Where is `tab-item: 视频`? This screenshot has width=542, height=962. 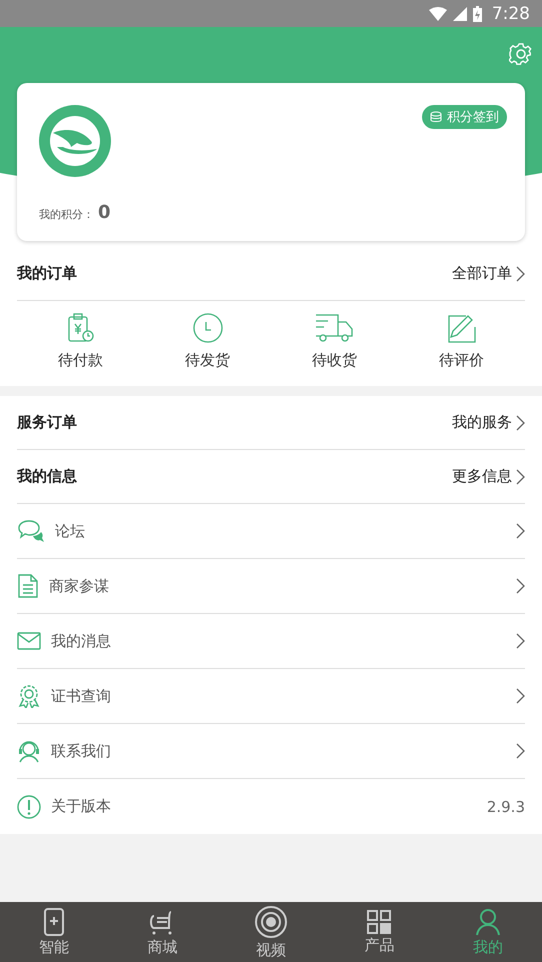 tab-item: 视频 is located at coordinates (271, 932).